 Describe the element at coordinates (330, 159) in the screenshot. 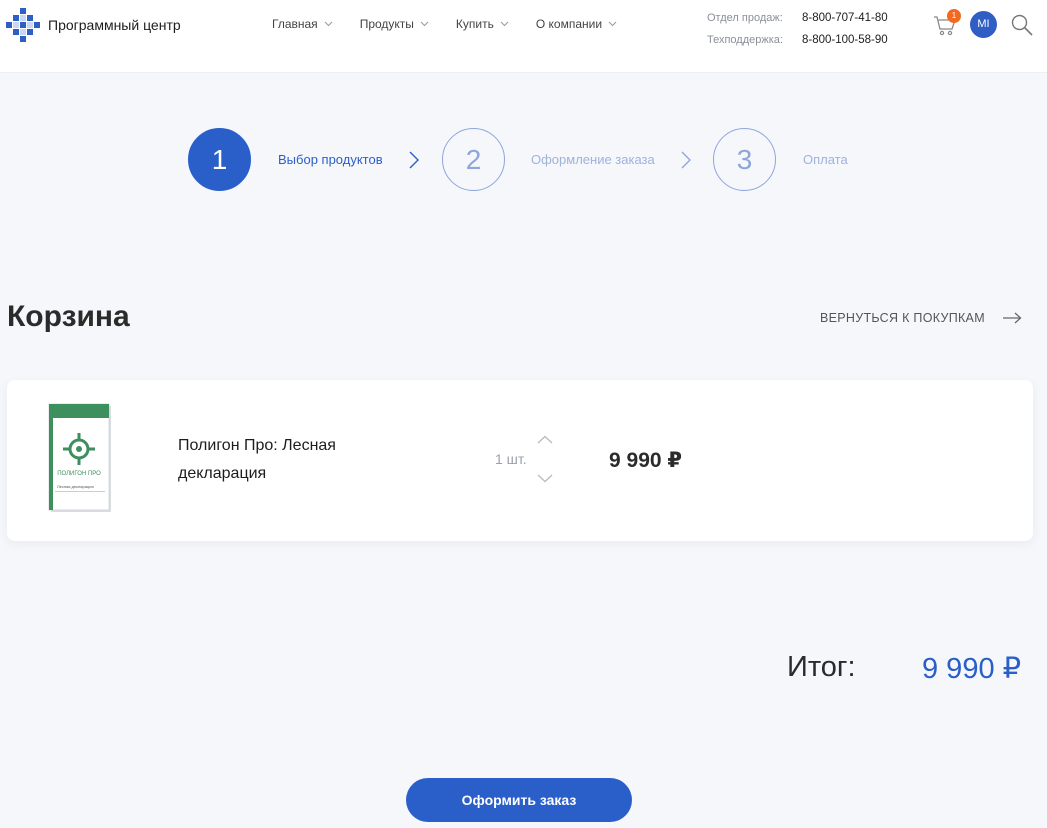

I see `step-1-label: Выбор продуктов` at that location.